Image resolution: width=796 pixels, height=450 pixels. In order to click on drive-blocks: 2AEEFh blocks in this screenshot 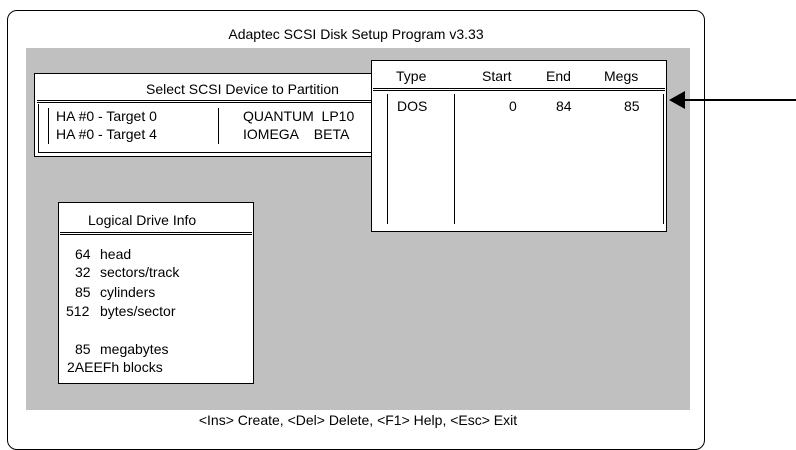, I will do `click(115, 367)`.